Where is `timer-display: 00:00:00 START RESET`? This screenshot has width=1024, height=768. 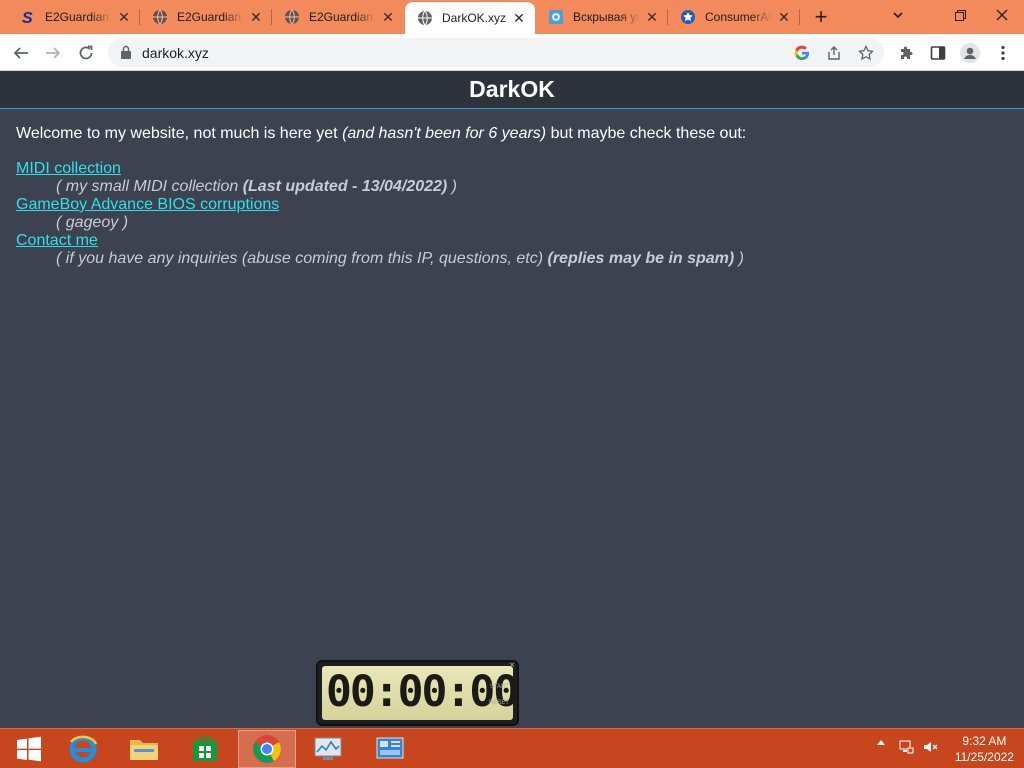
timer-display: 00:00:00 START RESET is located at coordinates (420, 693).